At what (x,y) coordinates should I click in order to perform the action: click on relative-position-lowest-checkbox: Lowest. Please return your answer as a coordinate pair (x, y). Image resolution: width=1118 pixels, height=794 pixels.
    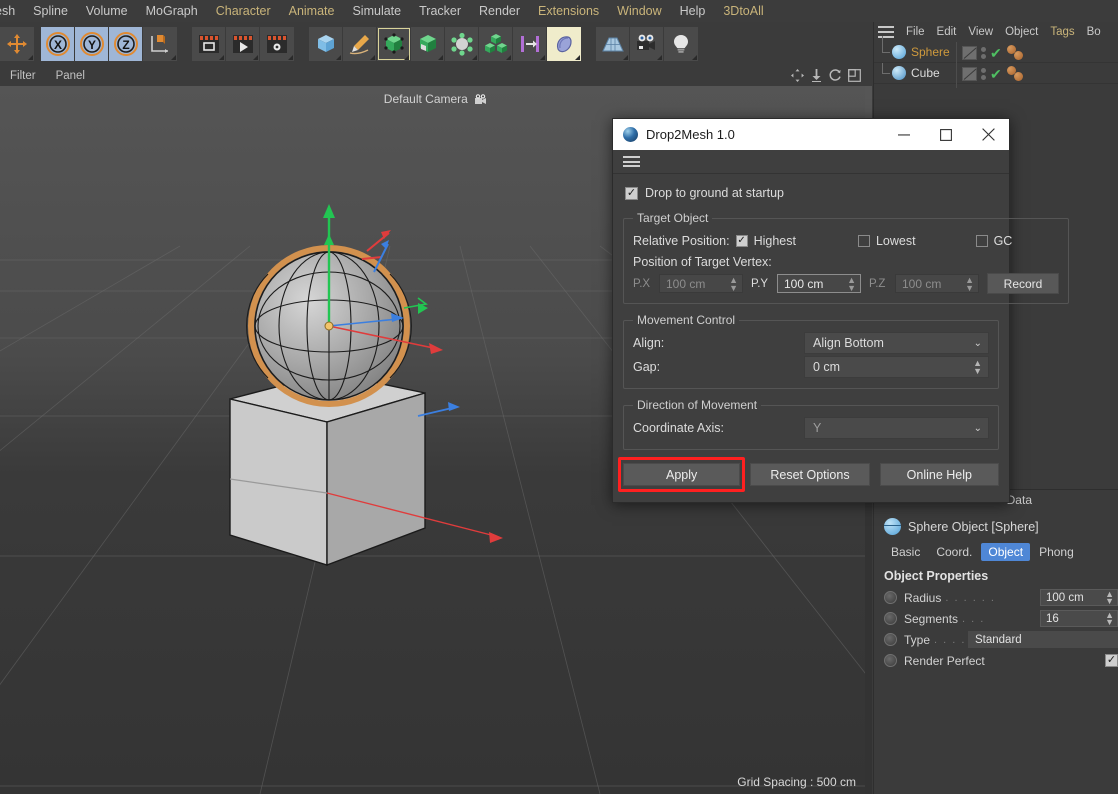
    Looking at the image, I should click on (886, 241).